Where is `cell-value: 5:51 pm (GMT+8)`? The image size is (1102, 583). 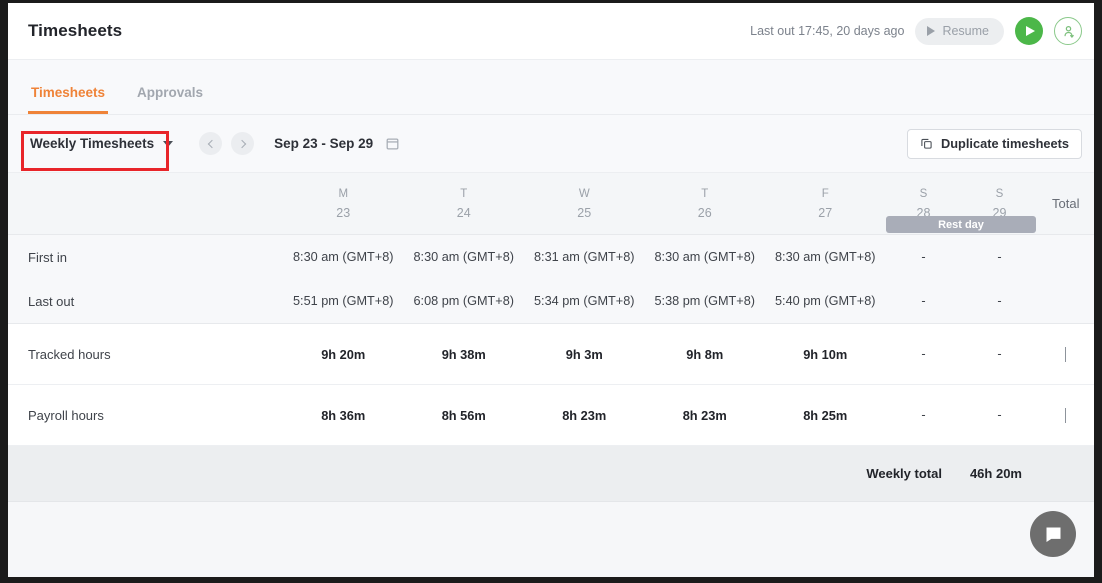 cell-value: 5:51 pm (GMT+8) is located at coordinates (343, 301).